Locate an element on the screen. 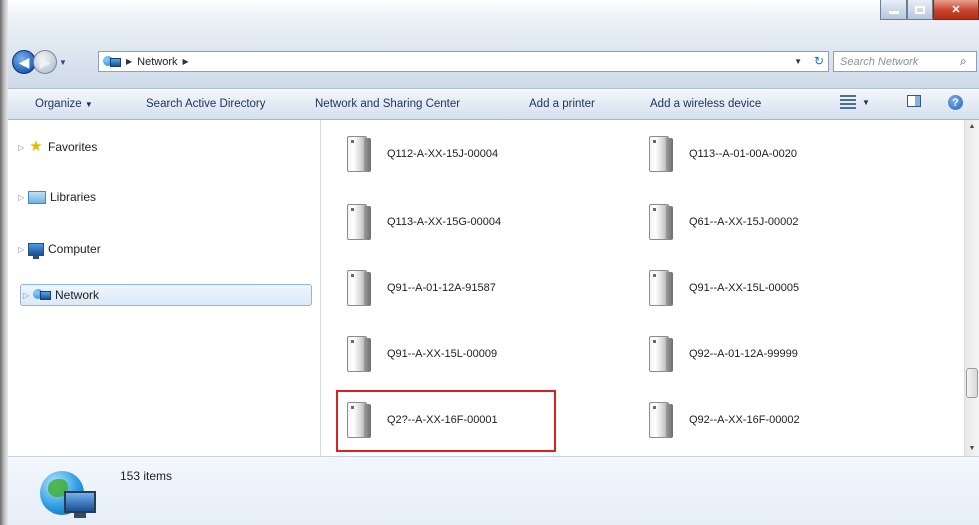 This screenshot has height=525, width=979. network-device-item: Q91--A-XX-15L-00005 is located at coordinates (721, 288).